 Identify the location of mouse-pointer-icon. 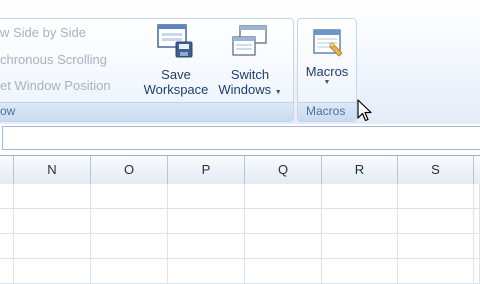
(364, 110).